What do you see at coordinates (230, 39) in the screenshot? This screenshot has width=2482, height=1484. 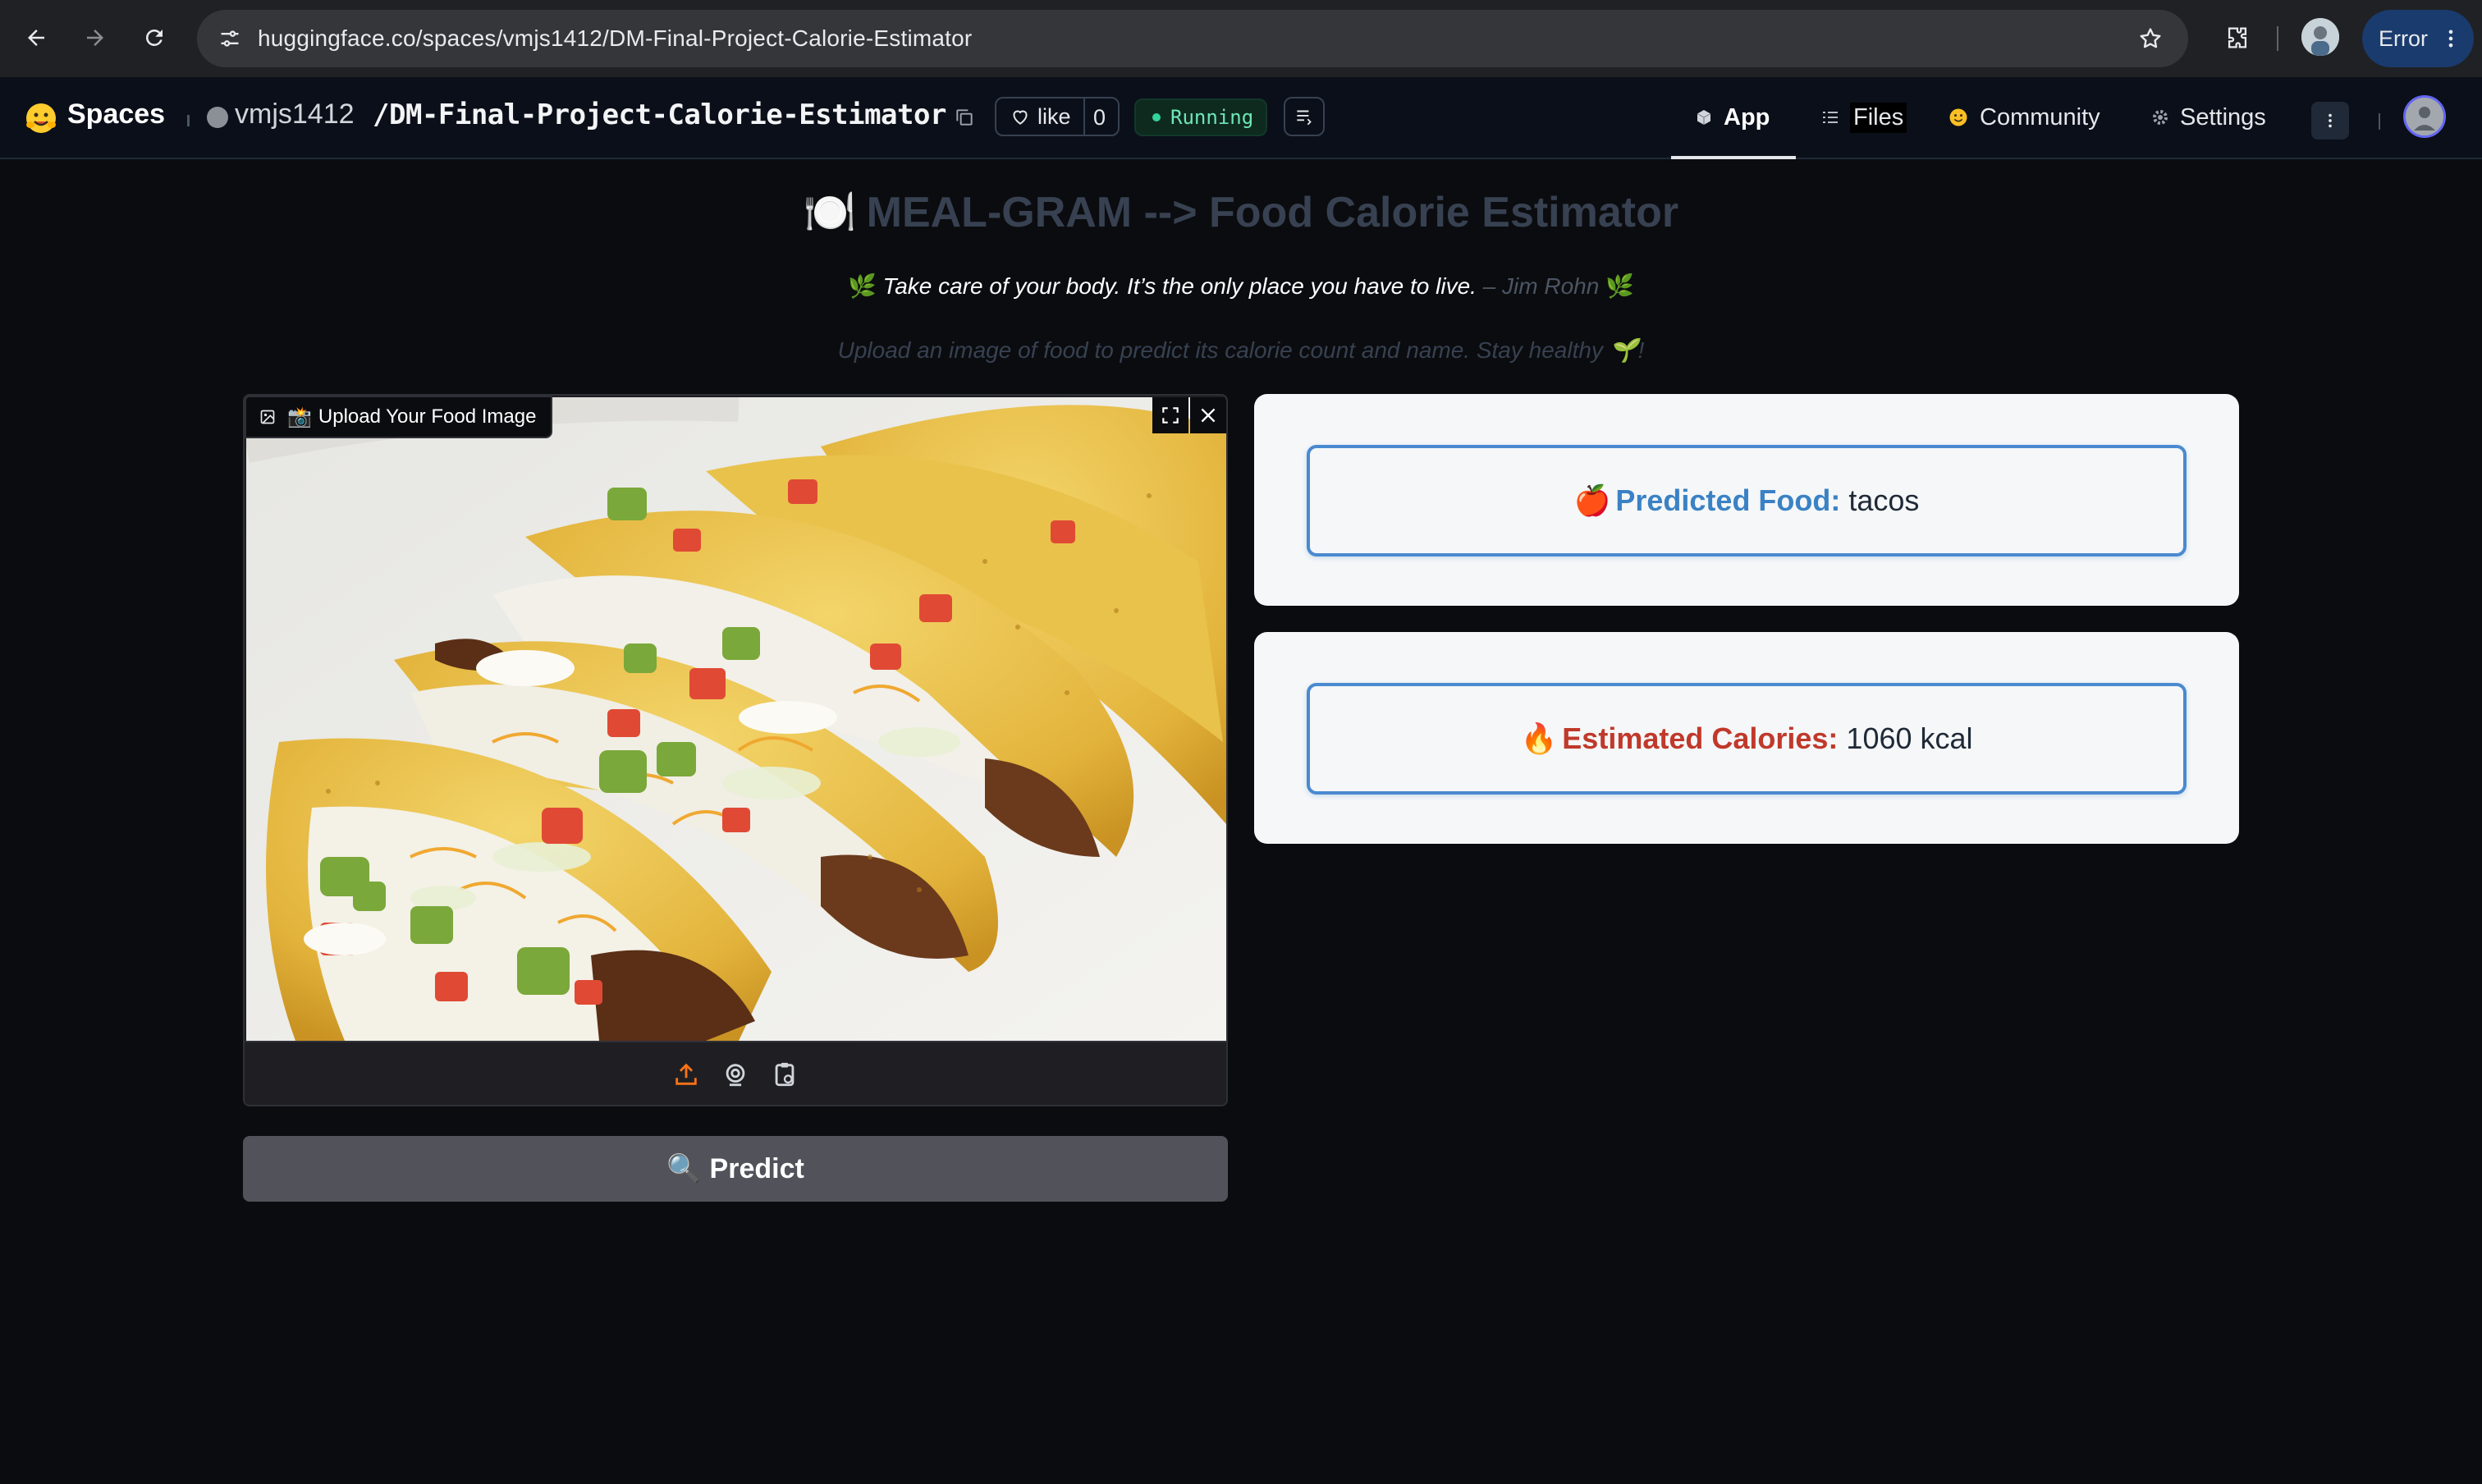 I see `site-info-icon` at bounding box center [230, 39].